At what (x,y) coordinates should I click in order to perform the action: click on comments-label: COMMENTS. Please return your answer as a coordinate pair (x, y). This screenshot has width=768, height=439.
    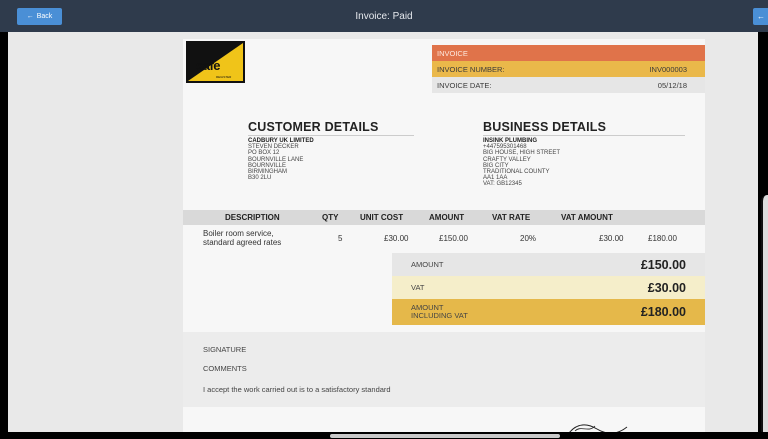
    Looking at the image, I should click on (225, 368).